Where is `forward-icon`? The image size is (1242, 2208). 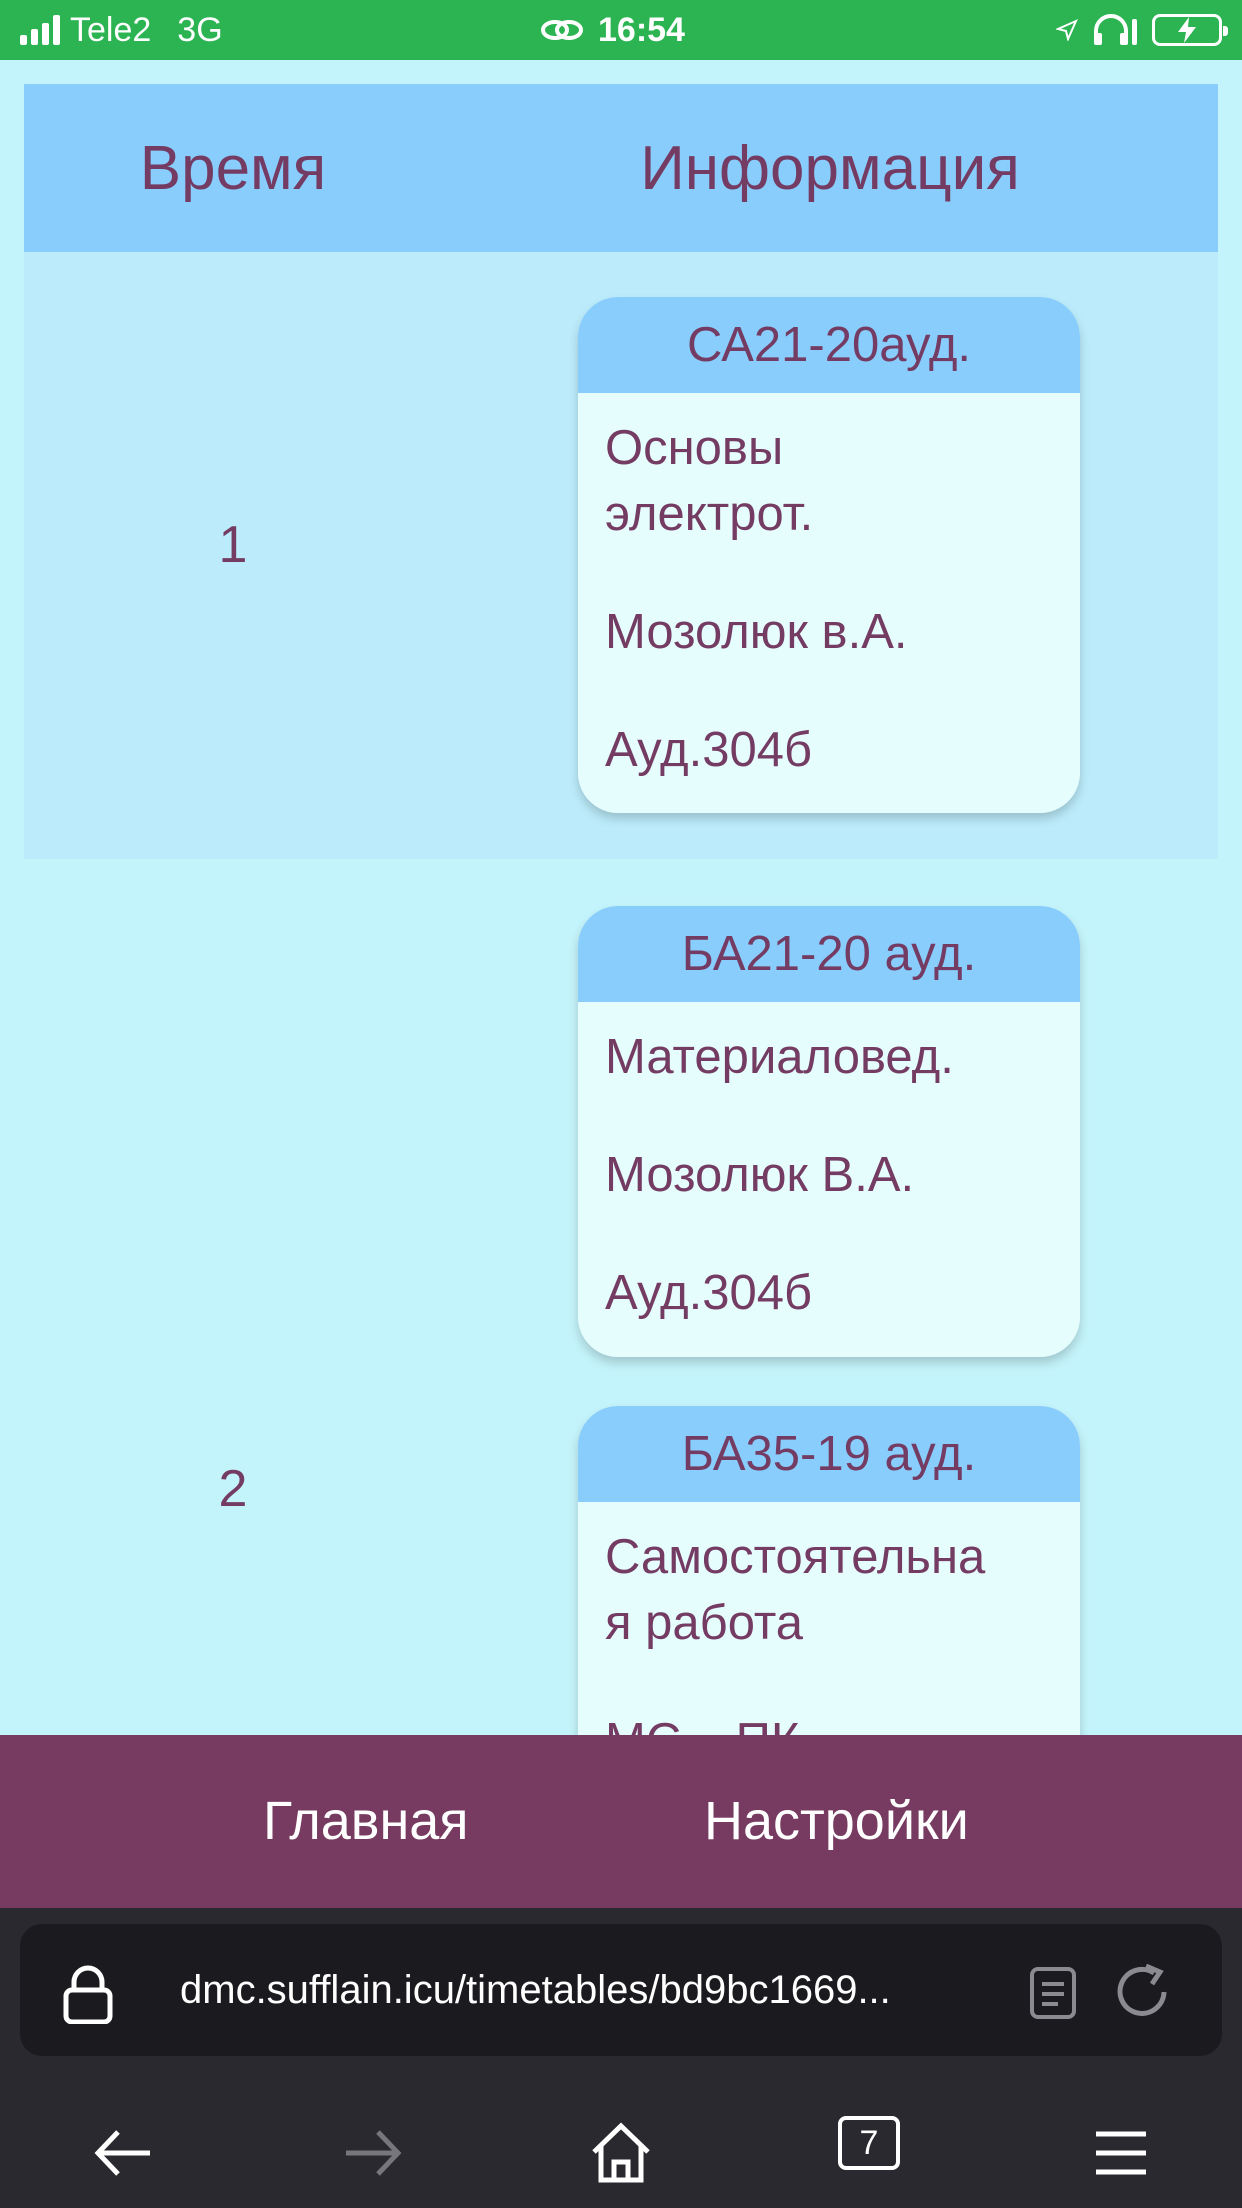 forward-icon is located at coordinates (373, 2153).